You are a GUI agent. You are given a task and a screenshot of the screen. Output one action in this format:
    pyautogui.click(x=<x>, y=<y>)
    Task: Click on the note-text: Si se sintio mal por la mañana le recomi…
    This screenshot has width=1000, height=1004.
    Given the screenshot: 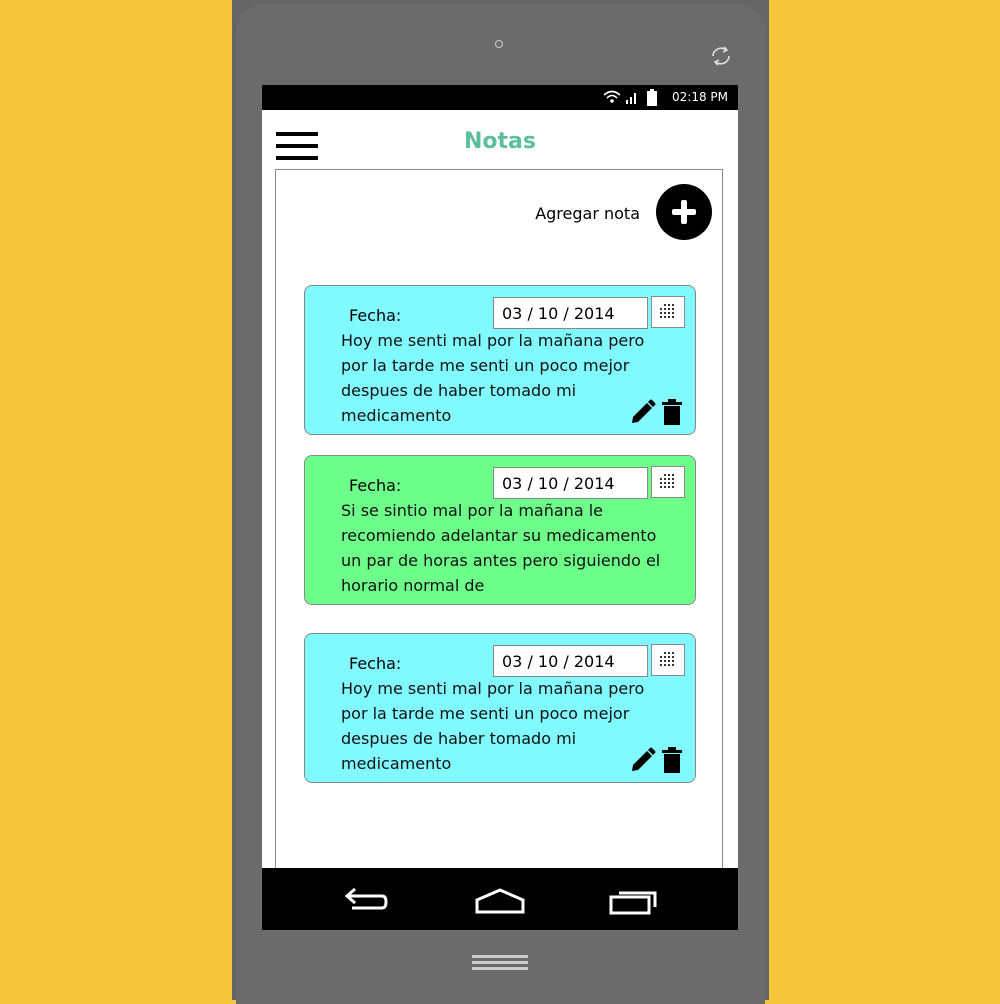 What is the action you would take?
    pyautogui.click(x=501, y=548)
    